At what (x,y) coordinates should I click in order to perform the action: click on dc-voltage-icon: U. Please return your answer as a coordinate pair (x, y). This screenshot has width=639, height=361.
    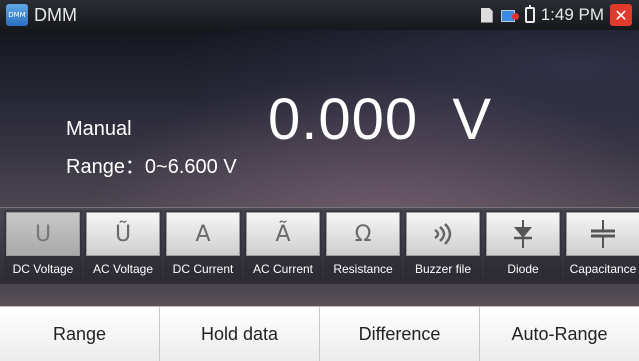
    Looking at the image, I should click on (43, 234).